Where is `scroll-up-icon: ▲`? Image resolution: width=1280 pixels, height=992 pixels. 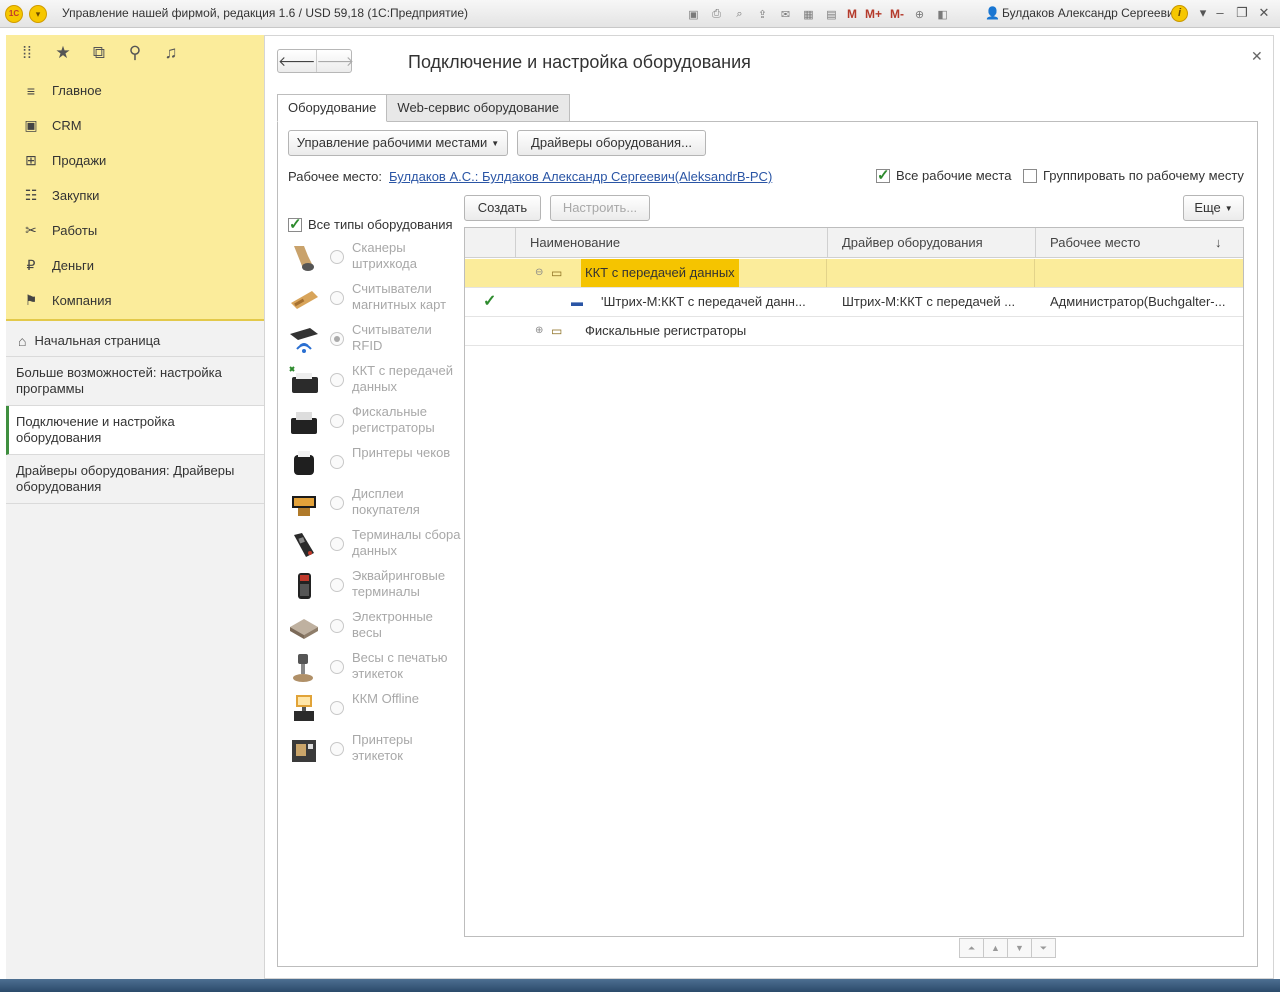 scroll-up-icon: ▲ is located at coordinates (995, 948).